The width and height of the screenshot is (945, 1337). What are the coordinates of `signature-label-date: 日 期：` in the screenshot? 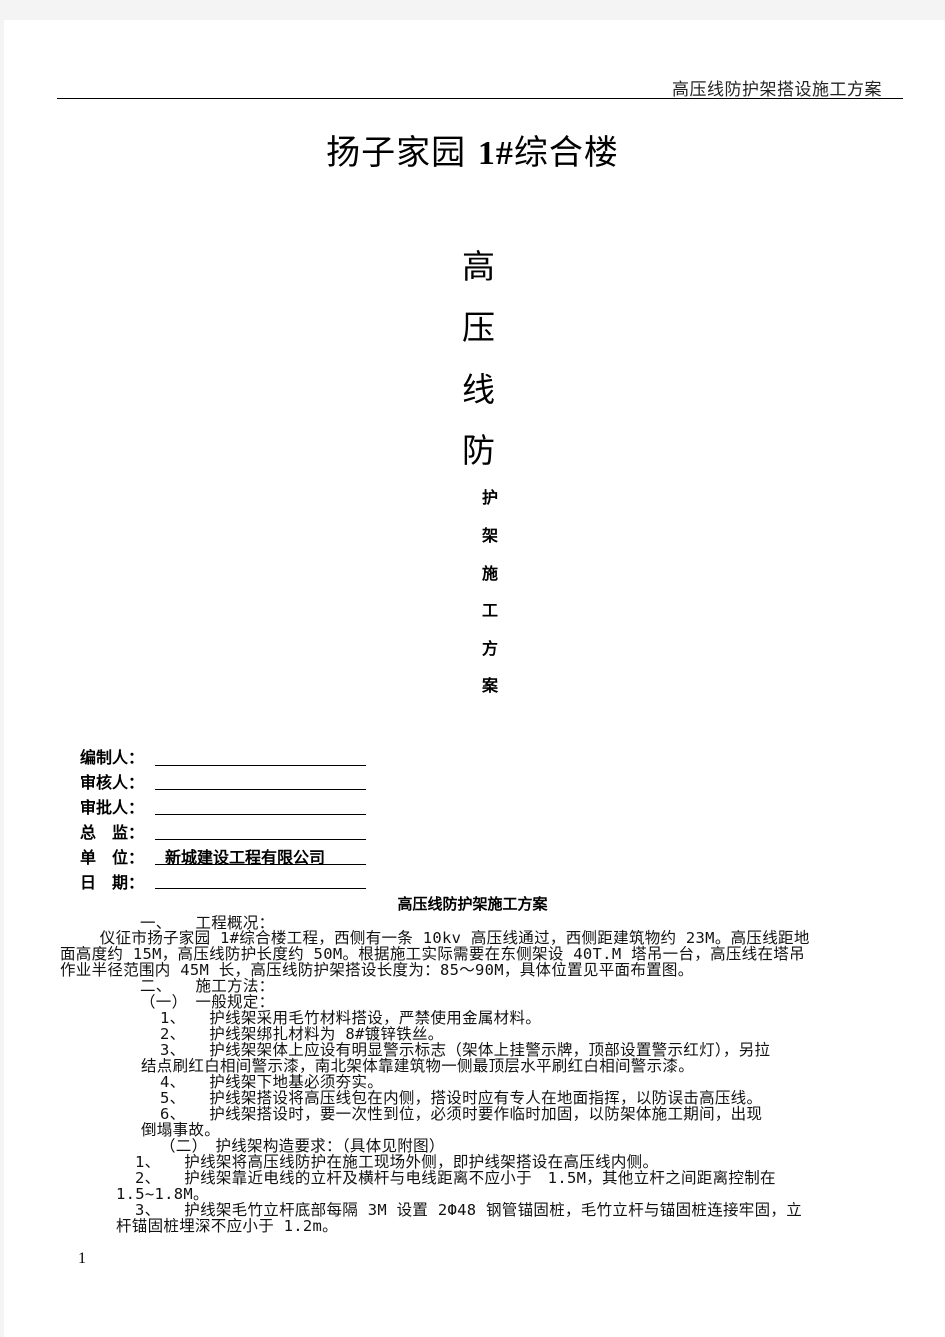 It's located at (112, 882).